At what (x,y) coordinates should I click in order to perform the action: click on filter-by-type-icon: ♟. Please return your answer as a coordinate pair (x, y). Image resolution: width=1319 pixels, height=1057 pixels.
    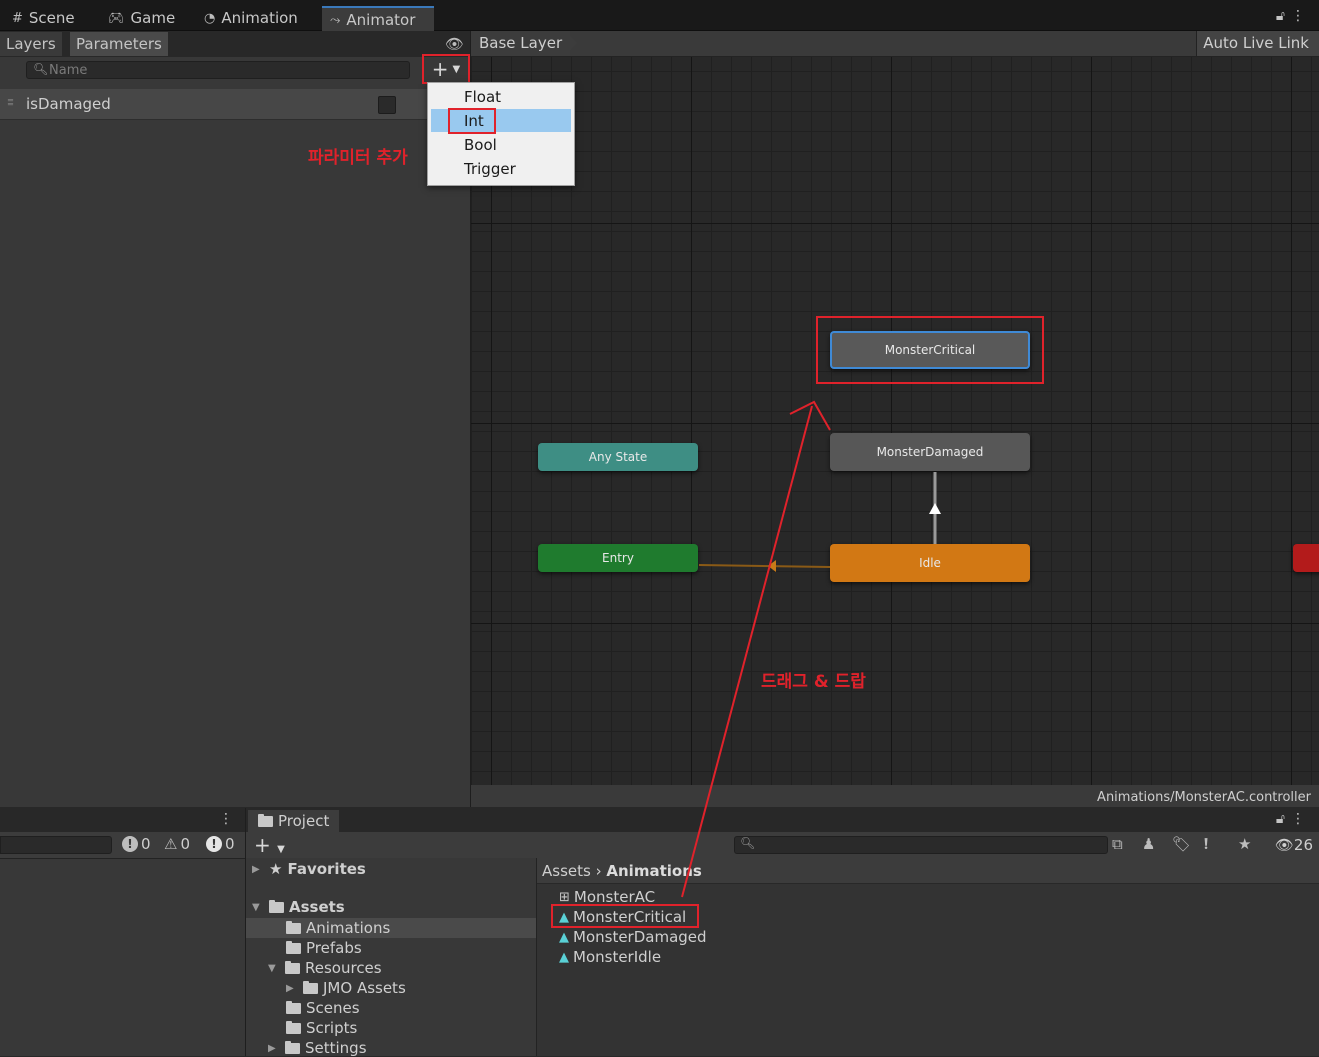
    Looking at the image, I should click on (1148, 844).